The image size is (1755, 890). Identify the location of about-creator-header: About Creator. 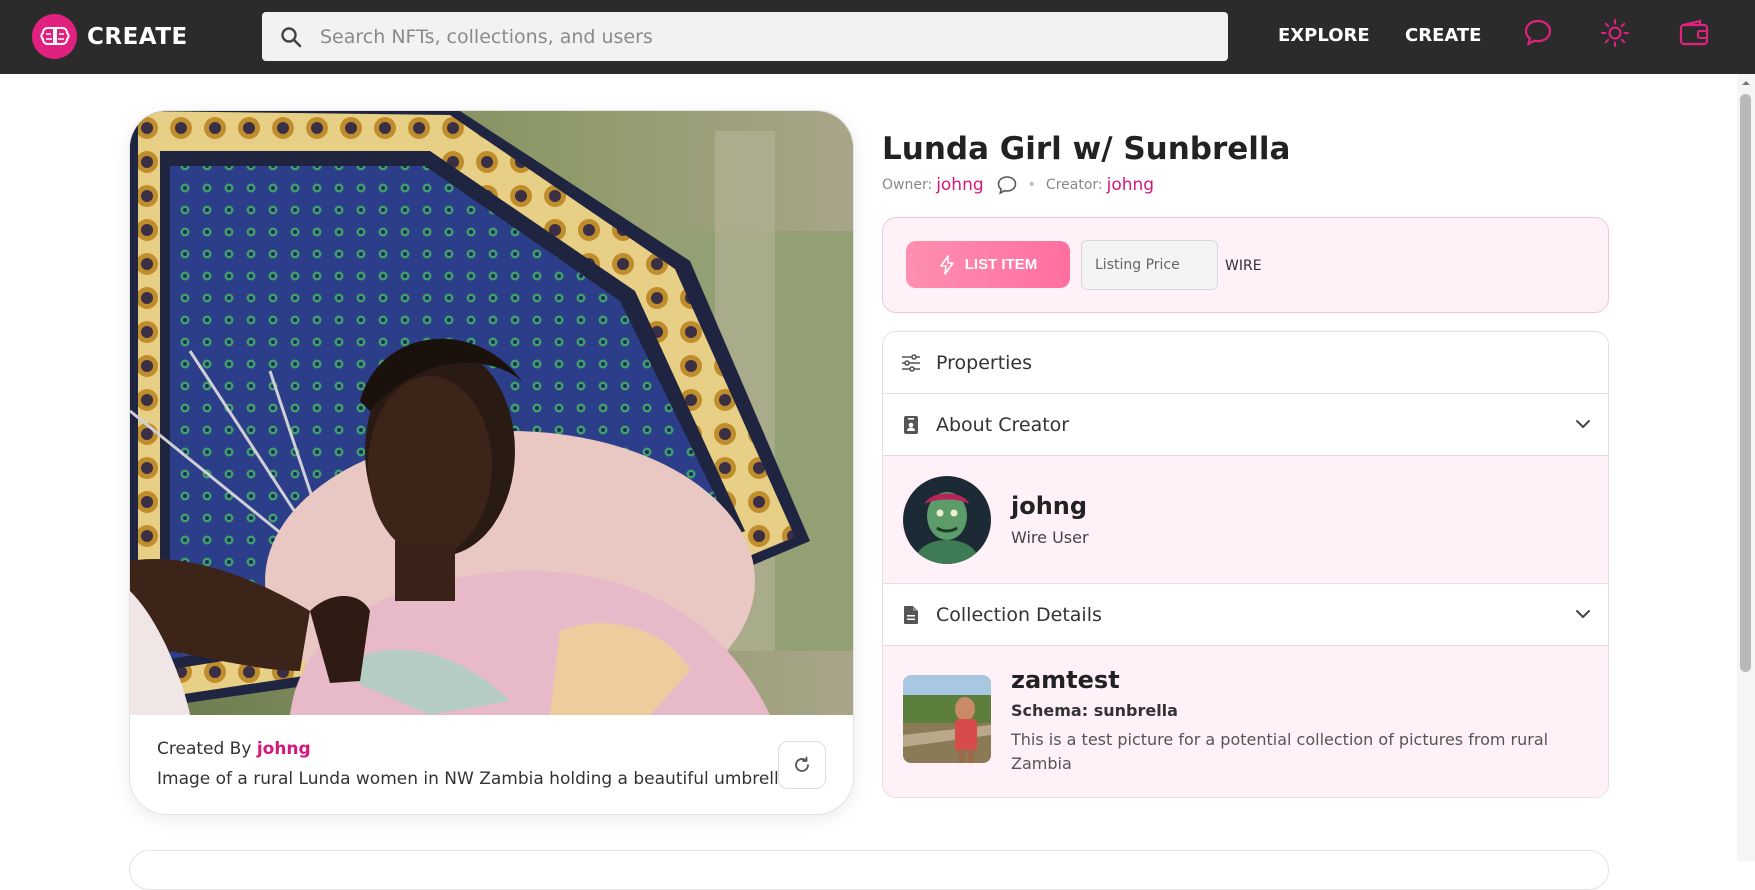
(1245, 425).